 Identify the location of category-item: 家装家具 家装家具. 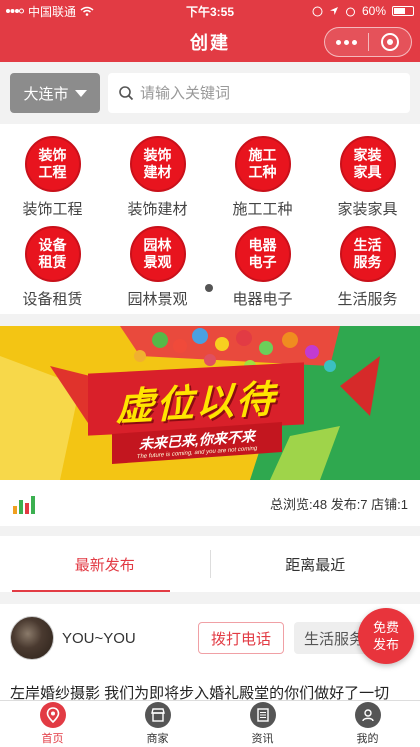
(367, 181).